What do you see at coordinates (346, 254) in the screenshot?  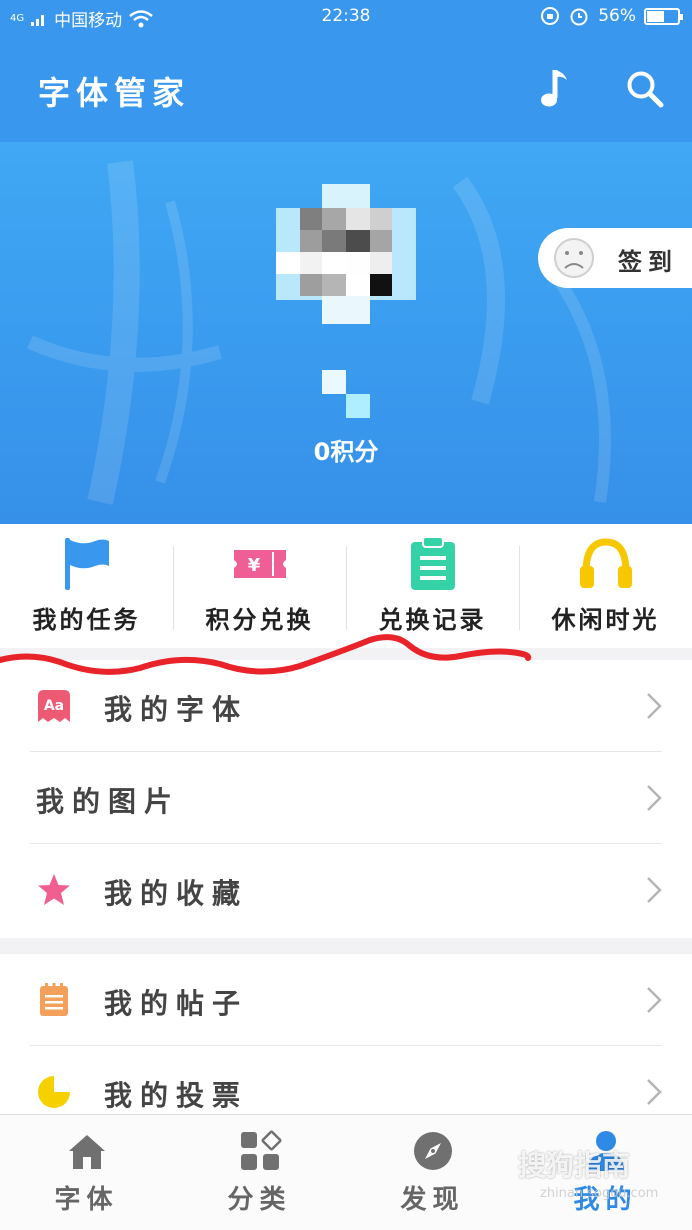 I see `avatar` at bounding box center [346, 254].